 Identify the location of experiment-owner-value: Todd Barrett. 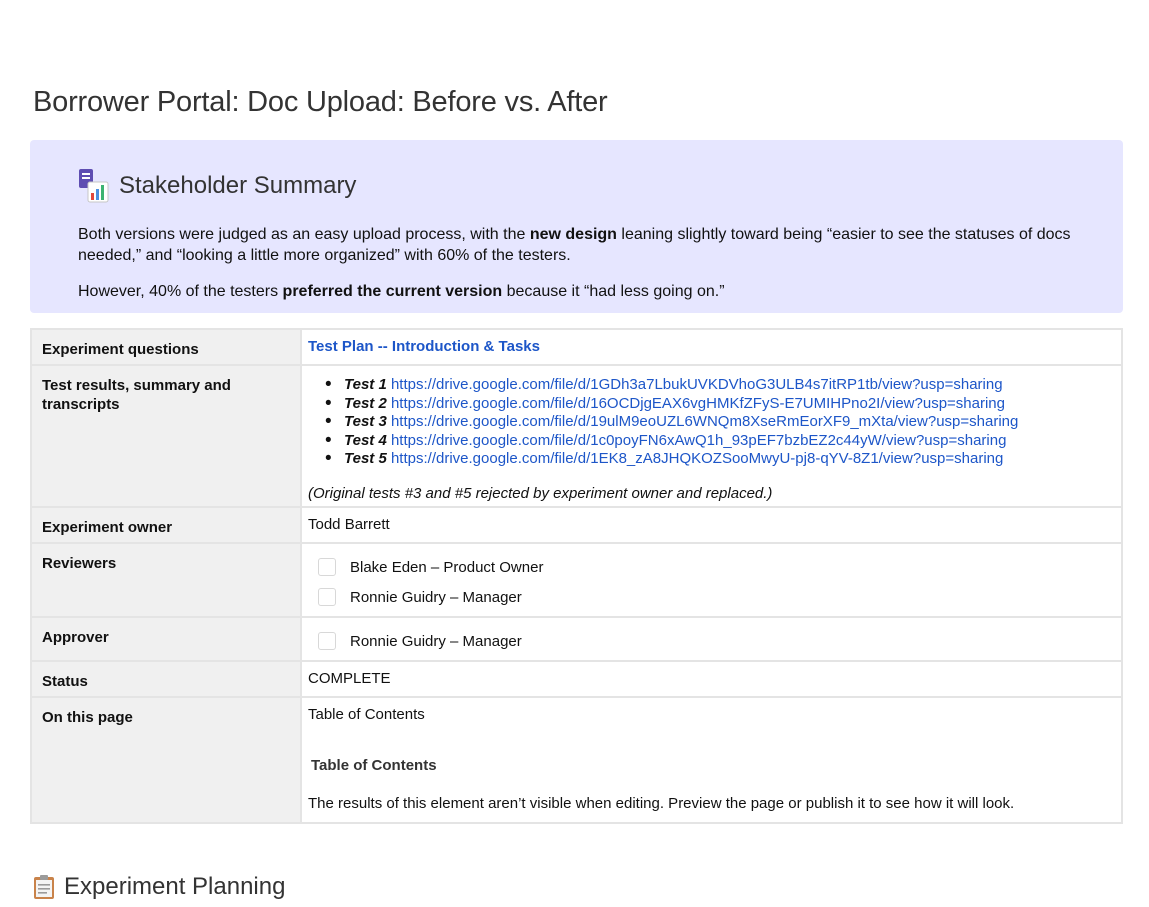
(711, 525).